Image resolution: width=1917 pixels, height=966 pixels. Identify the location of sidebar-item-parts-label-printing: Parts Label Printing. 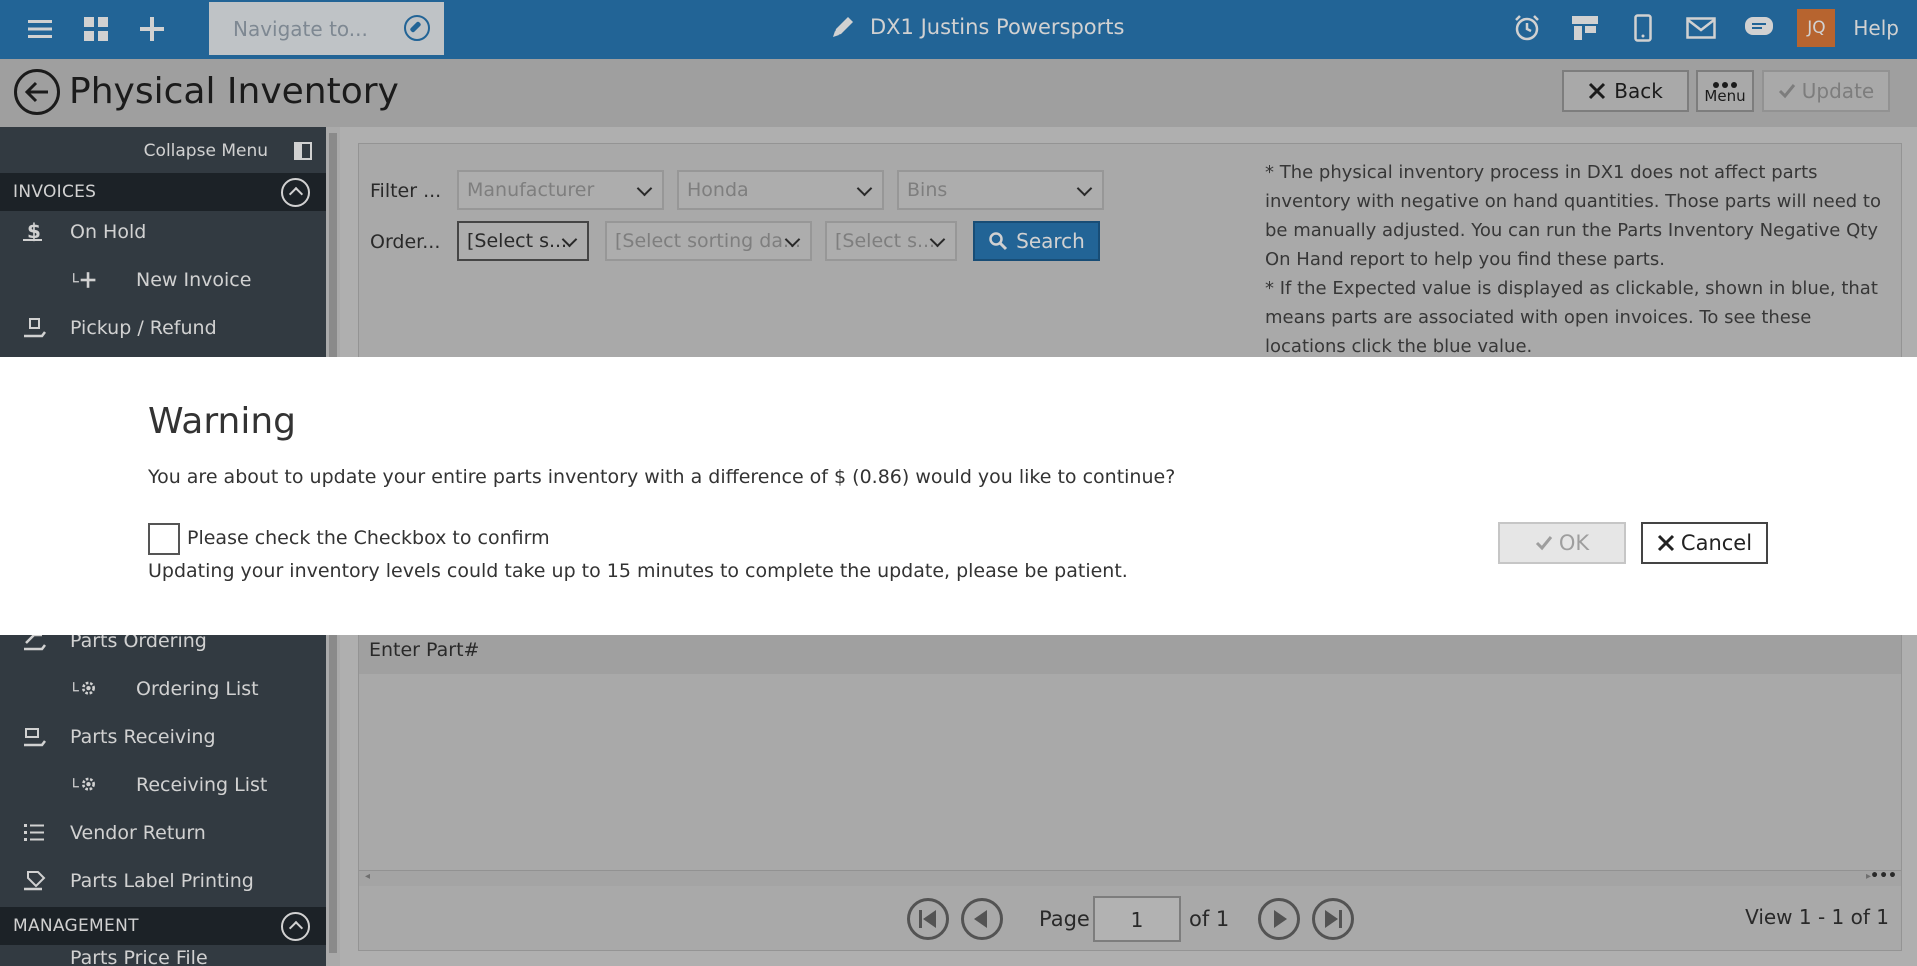
(163, 881).